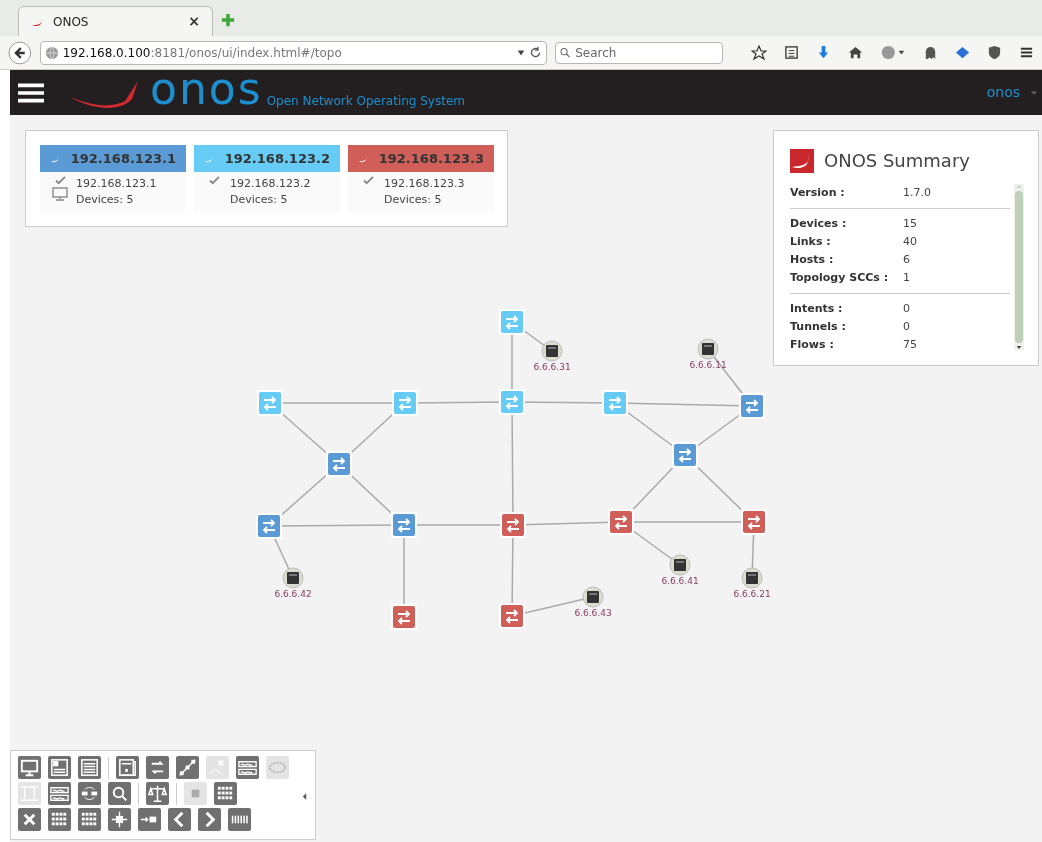  I want to click on scrollbar, so click(1019, 267).